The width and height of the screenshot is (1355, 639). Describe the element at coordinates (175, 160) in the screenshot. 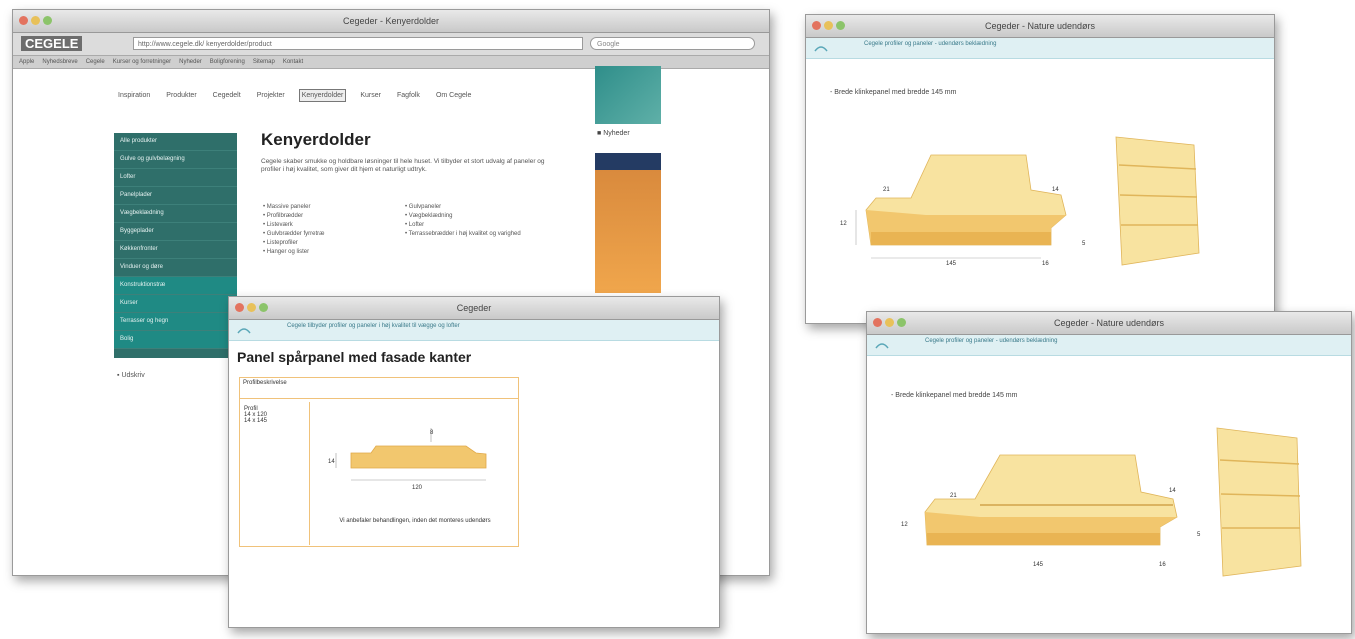

I see `side-menu-item: Gulve og gulvbelægning` at that location.